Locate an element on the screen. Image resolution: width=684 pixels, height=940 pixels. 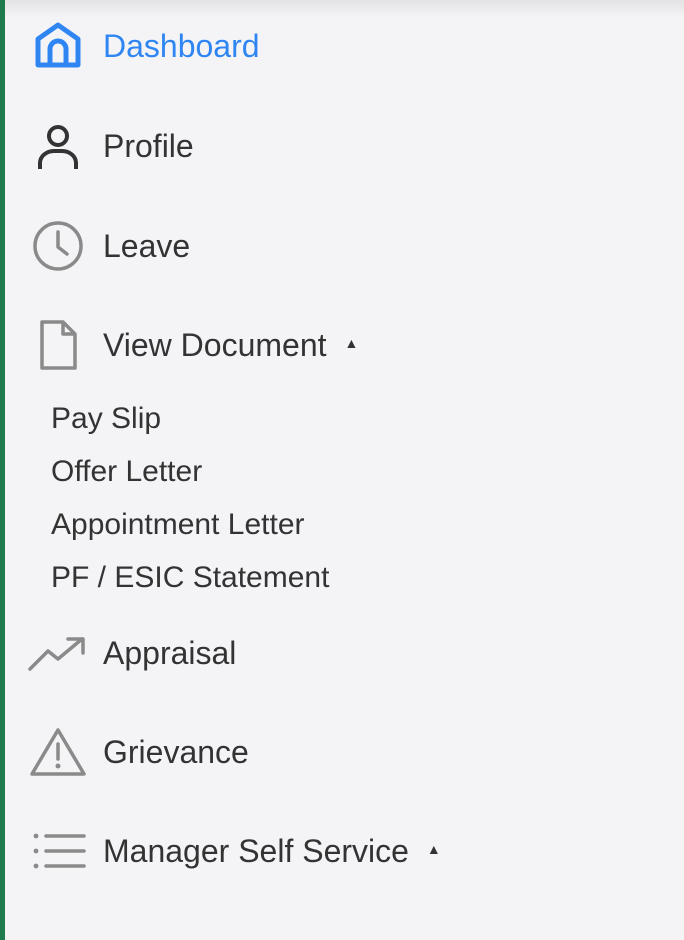
sidebar-item-profile: Profile is located at coordinates (110, 146).